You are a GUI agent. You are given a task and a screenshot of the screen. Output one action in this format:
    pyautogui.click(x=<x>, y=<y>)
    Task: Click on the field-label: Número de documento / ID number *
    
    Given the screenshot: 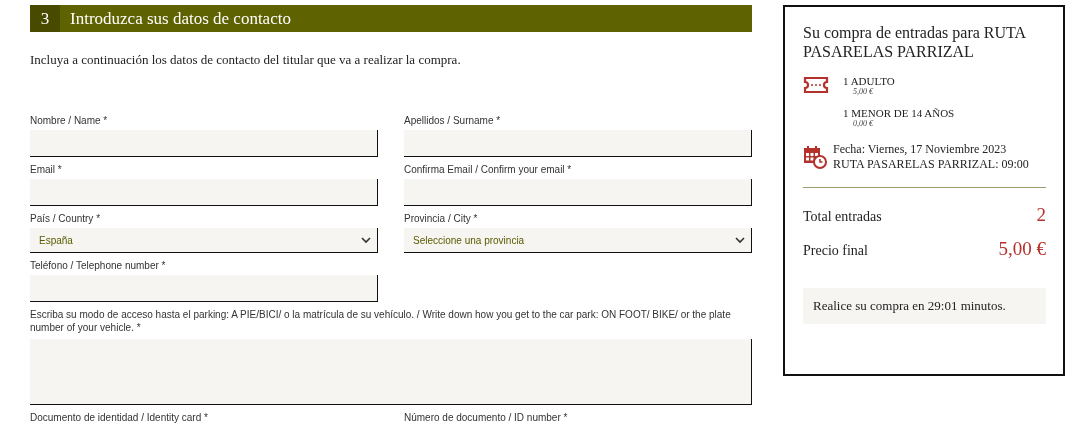 What is the action you would take?
    pyautogui.click(x=486, y=417)
    